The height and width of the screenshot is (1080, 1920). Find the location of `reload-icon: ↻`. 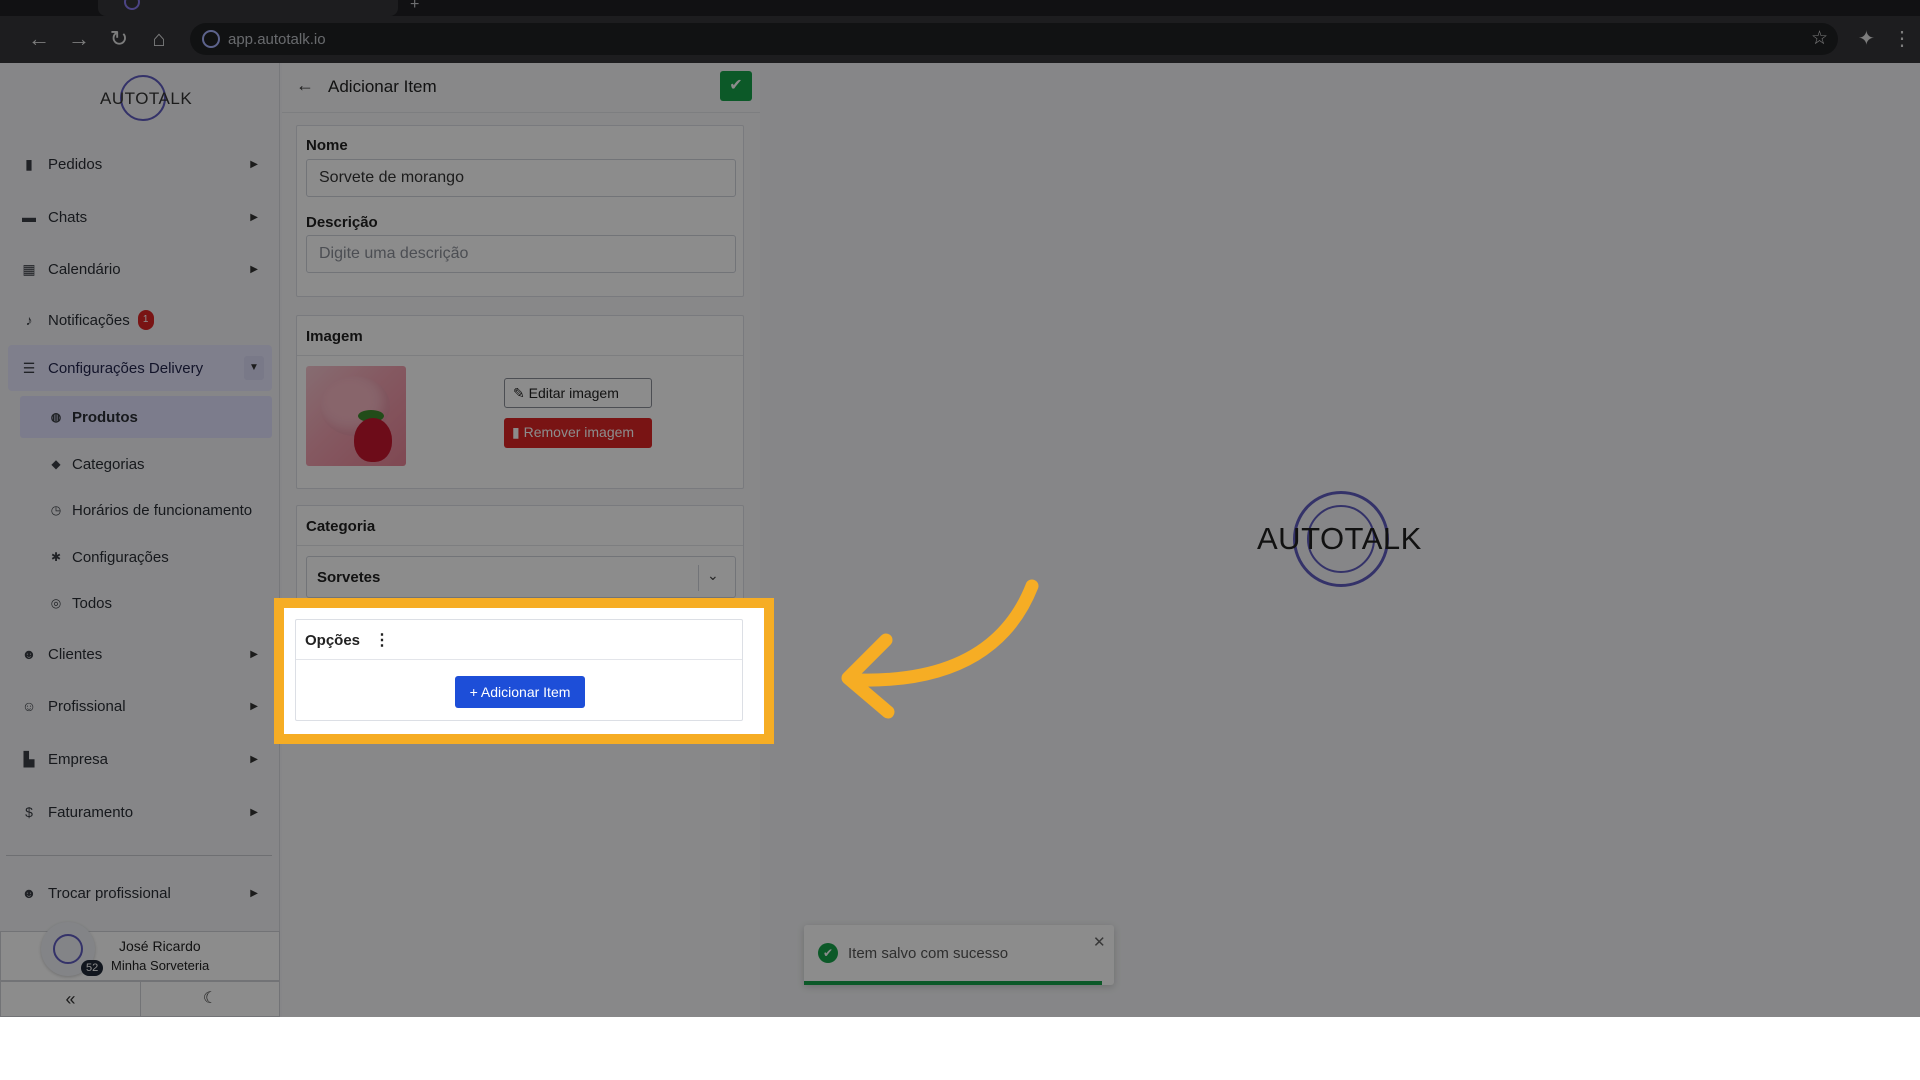

reload-icon: ↻ is located at coordinates (119, 39).